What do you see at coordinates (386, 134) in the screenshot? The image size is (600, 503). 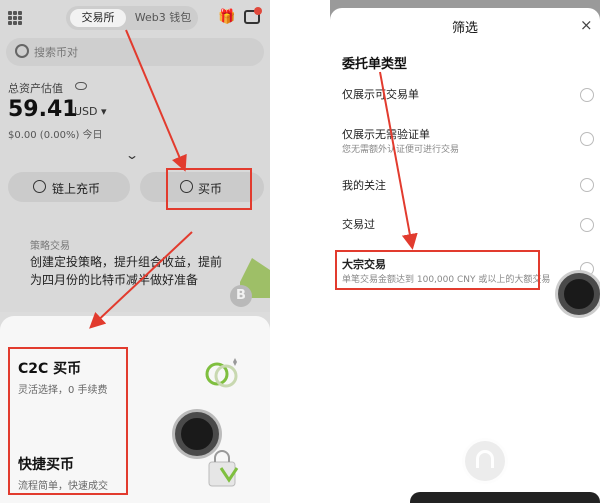 I see `option-no-verification: 仅展示无需验证单` at bounding box center [386, 134].